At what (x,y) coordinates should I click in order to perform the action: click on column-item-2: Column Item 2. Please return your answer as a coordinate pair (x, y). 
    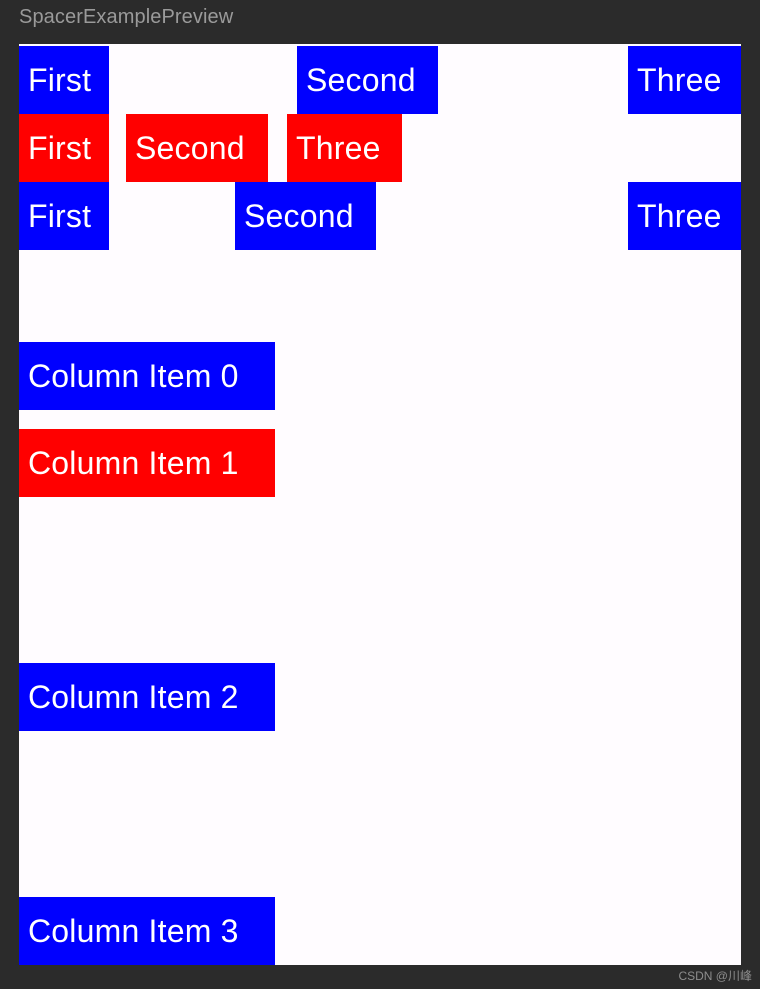
    Looking at the image, I should click on (147, 697).